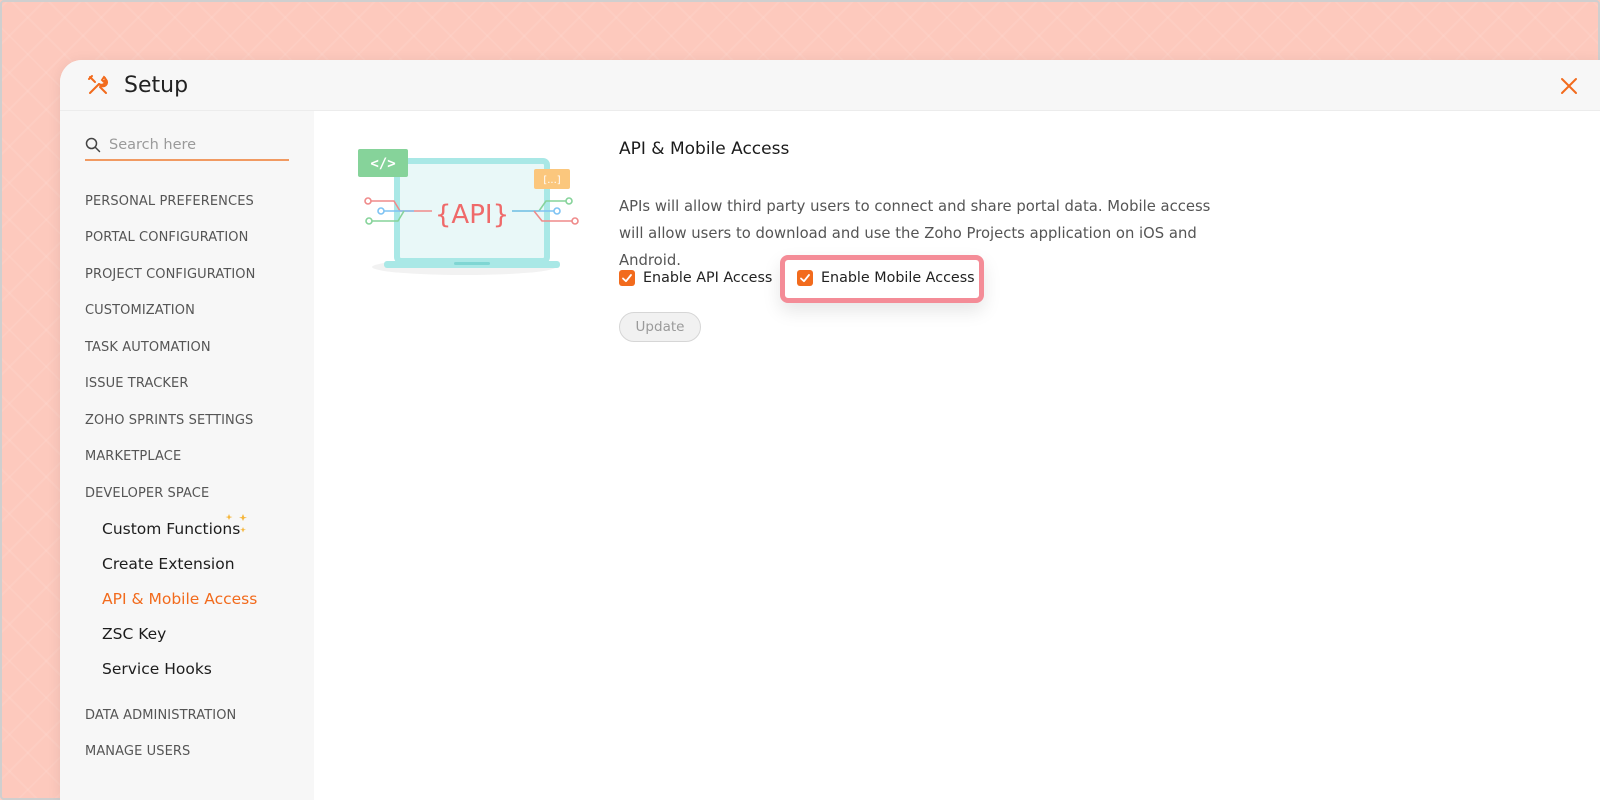 This screenshot has width=1600, height=800. What do you see at coordinates (140, 310) in the screenshot?
I see `sidebar-item-customization: CUSTOMIZATION` at bounding box center [140, 310].